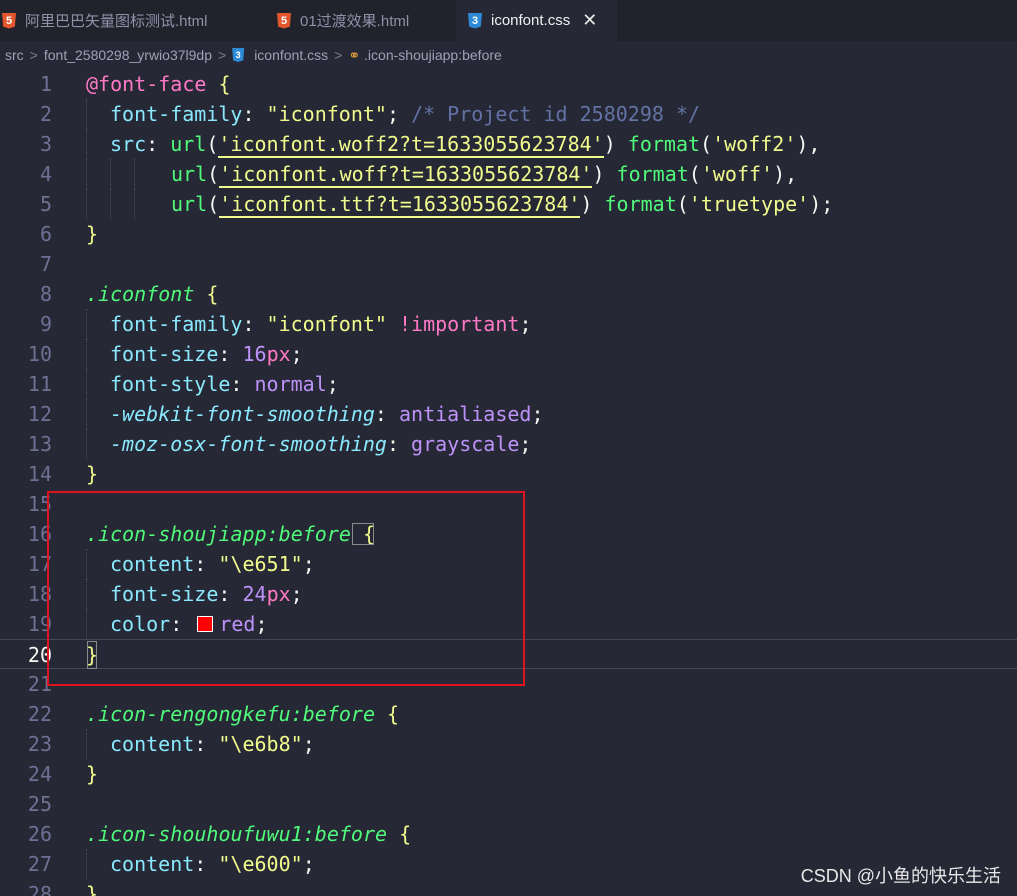  I want to click on line-number: 23, so click(39, 744).